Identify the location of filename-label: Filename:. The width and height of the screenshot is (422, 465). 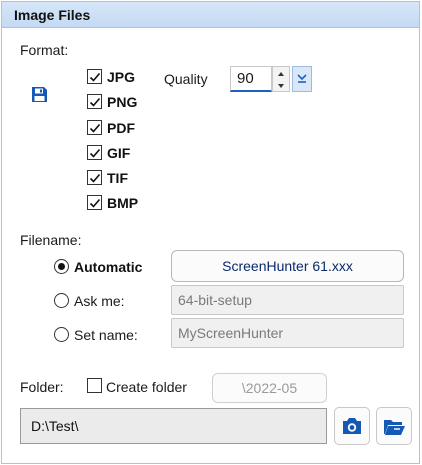
(51, 240).